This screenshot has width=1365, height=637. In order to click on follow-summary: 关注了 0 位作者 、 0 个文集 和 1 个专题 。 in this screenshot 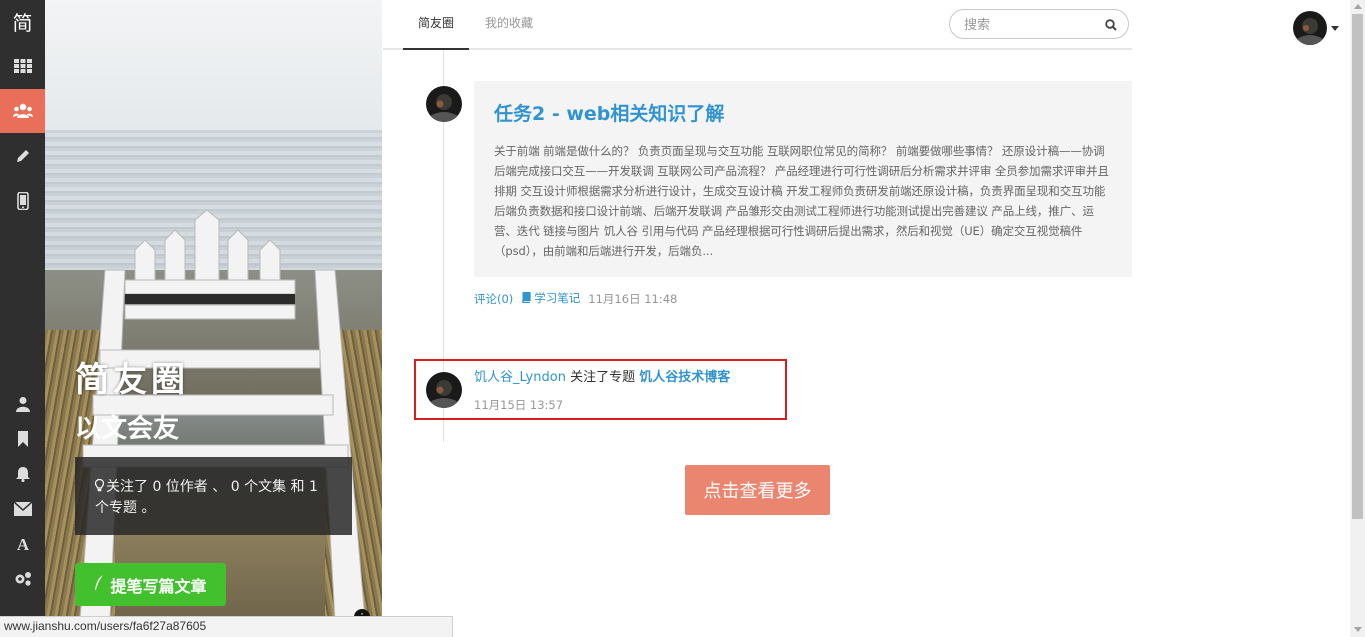, I will do `click(213, 496)`.